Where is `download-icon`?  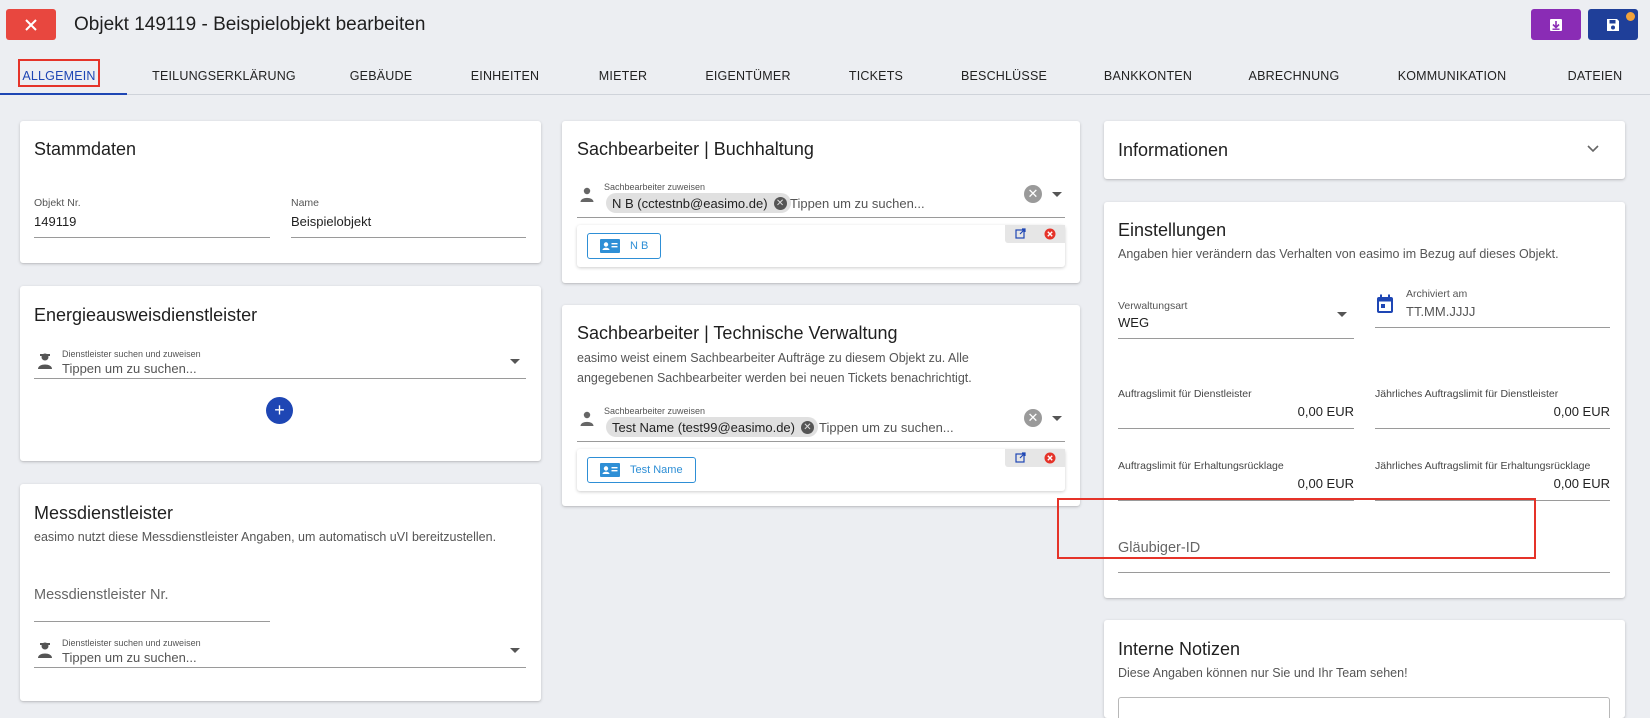 download-icon is located at coordinates (1556, 24).